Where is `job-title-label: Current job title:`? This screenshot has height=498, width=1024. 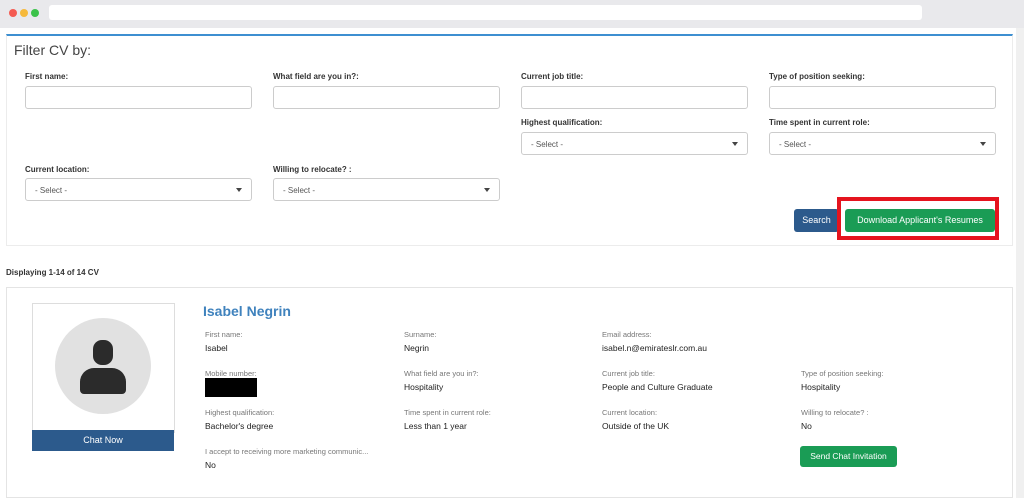
job-title-label: Current job title: is located at coordinates (552, 76).